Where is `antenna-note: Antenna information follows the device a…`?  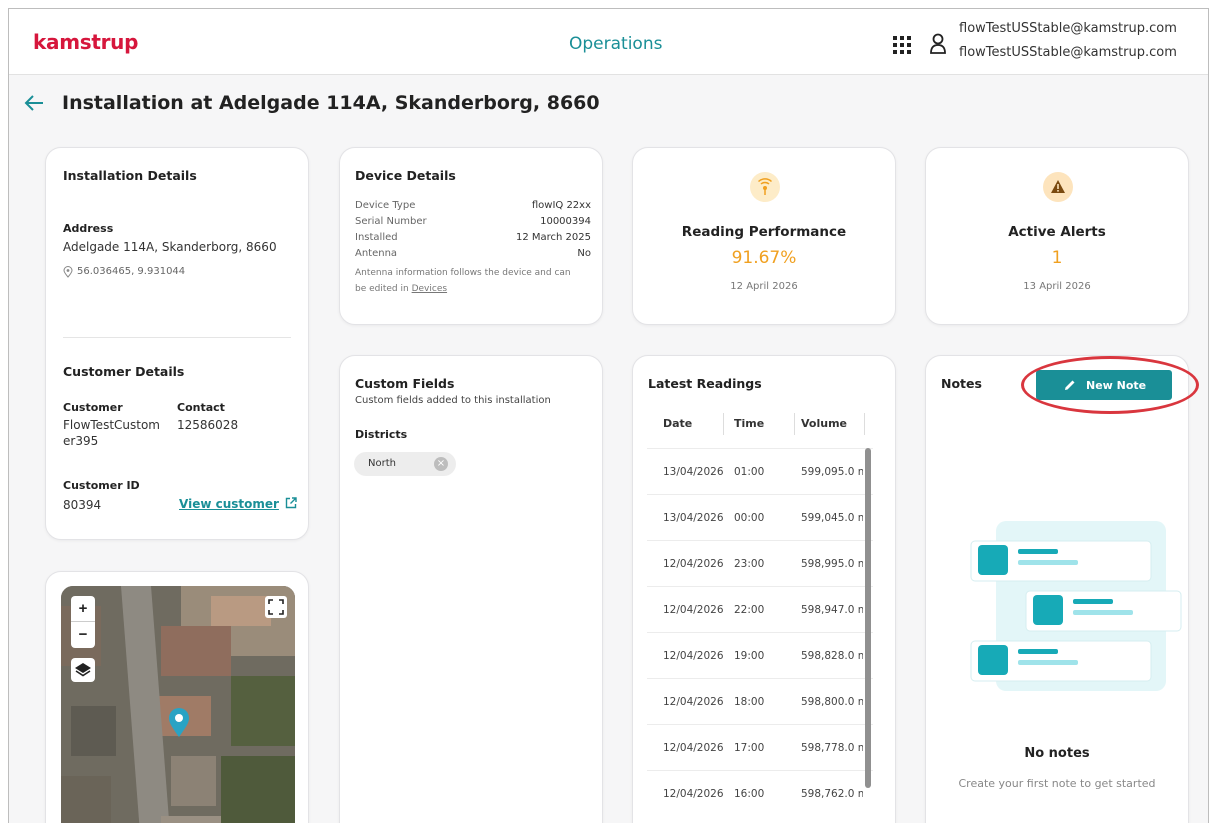 antenna-note: Antenna information follows the device a… is located at coordinates (463, 273).